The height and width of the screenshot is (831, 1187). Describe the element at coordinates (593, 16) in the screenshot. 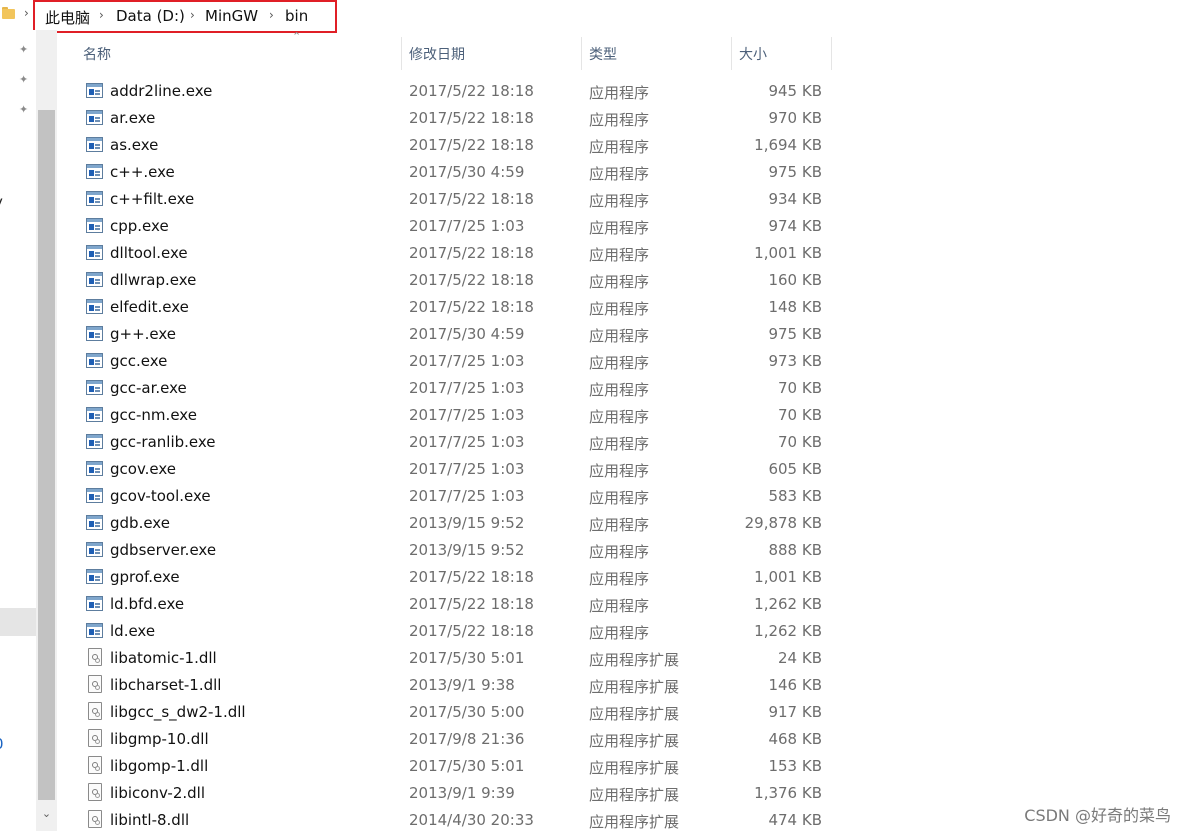

I see `address-bar: › 此电脑 › Data (D:) › MinGW › bin` at that location.